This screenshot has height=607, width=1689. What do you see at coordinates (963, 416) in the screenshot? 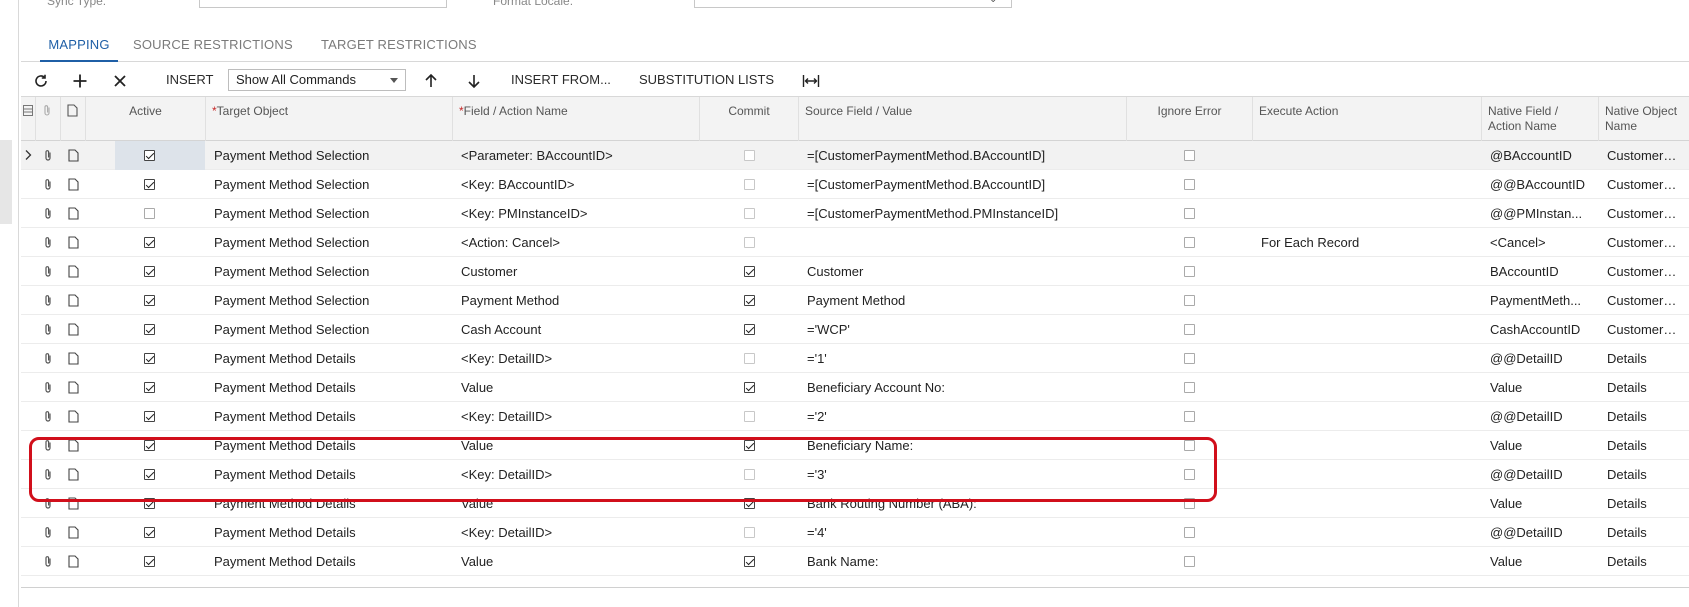
I see `source-field-cell: ='2'` at bounding box center [963, 416].